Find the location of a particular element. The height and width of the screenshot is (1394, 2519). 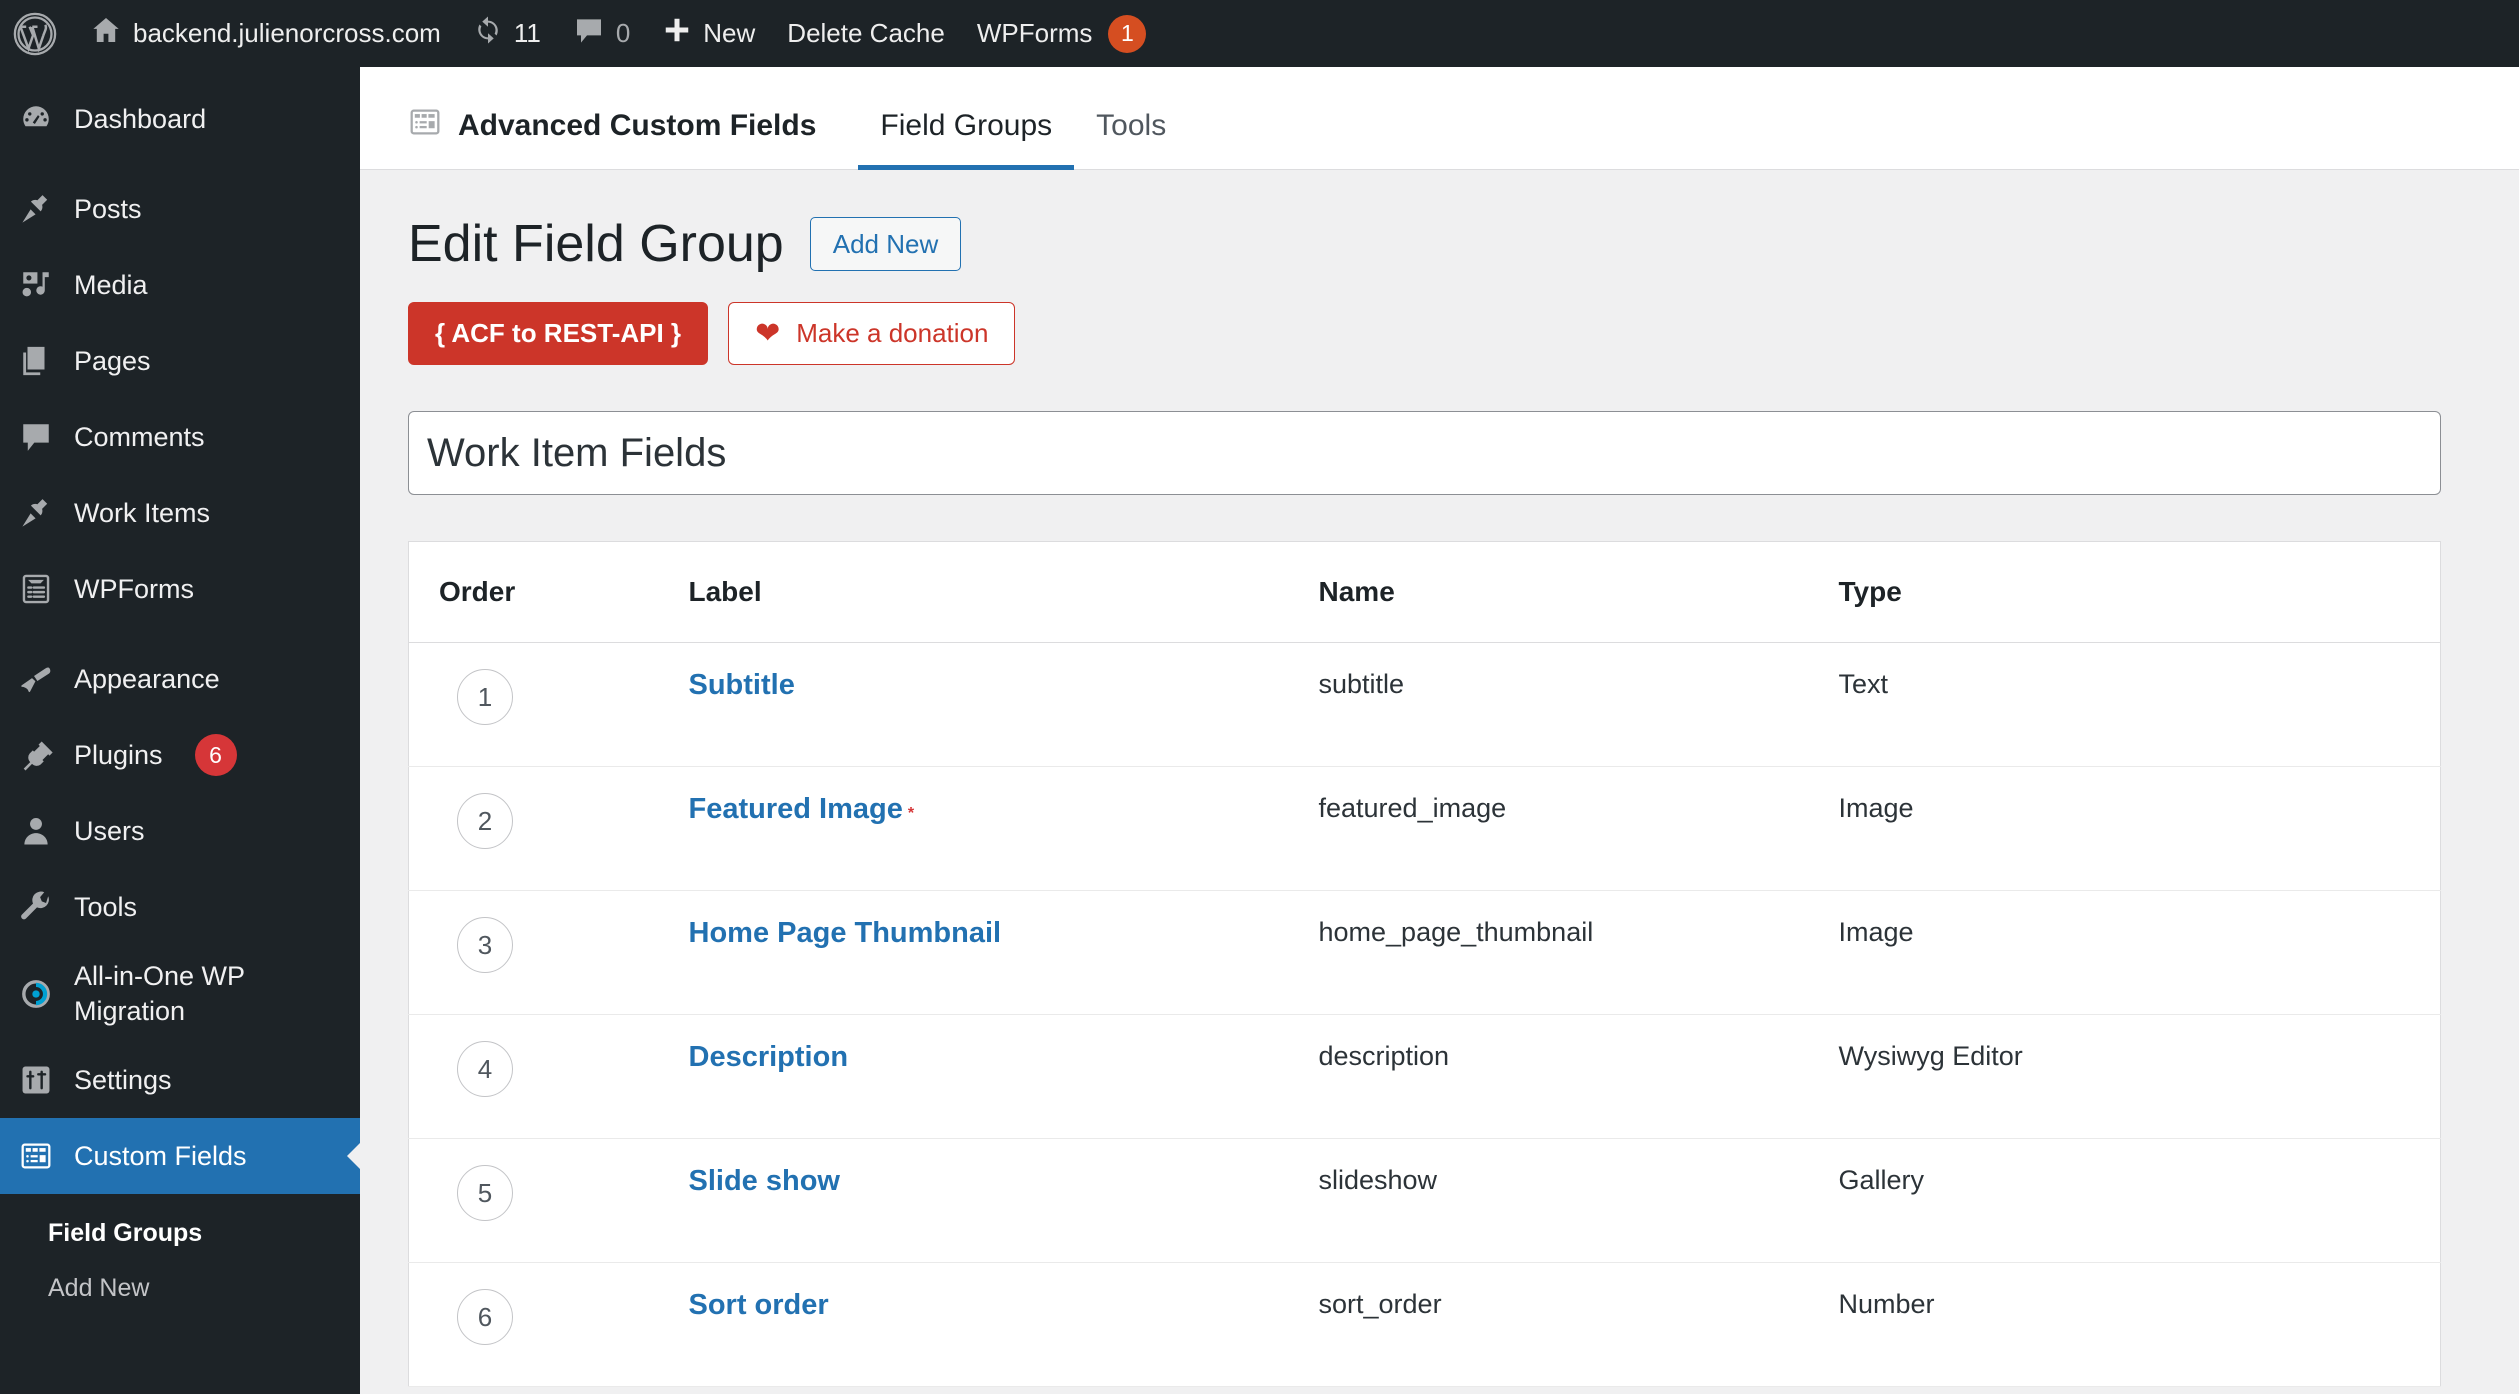

acf-brand-label: Advanced Custom Fields is located at coordinates (637, 125).